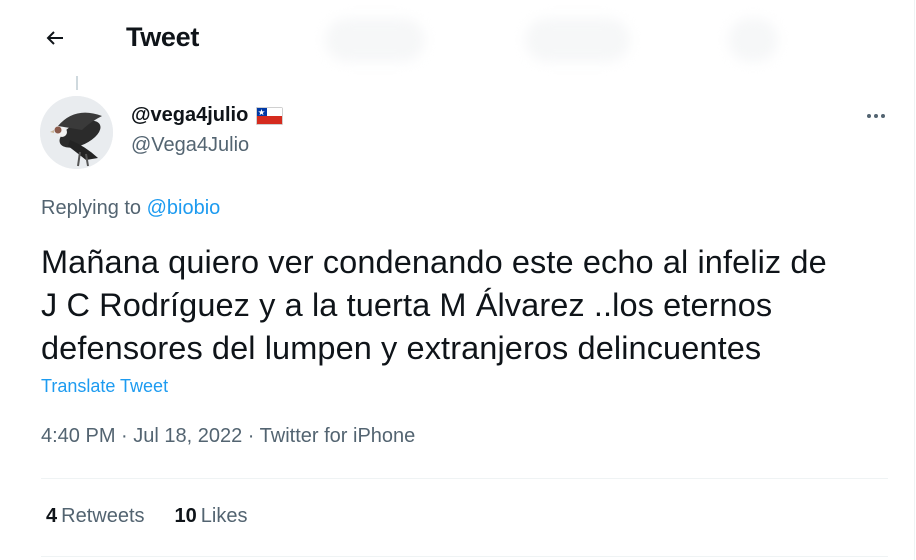 The image size is (916, 560). What do you see at coordinates (190, 145) in the screenshot?
I see `user-handle: @Vega4Julio` at bounding box center [190, 145].